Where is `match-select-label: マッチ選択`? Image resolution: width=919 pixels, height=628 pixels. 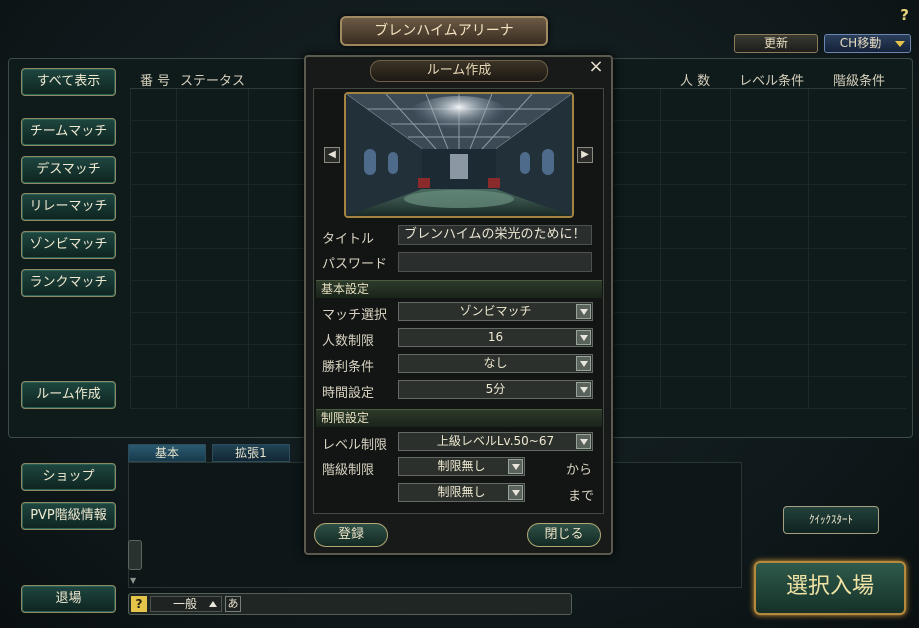
match-select-label: マッチ選択 is located at coordinates (355, 315).